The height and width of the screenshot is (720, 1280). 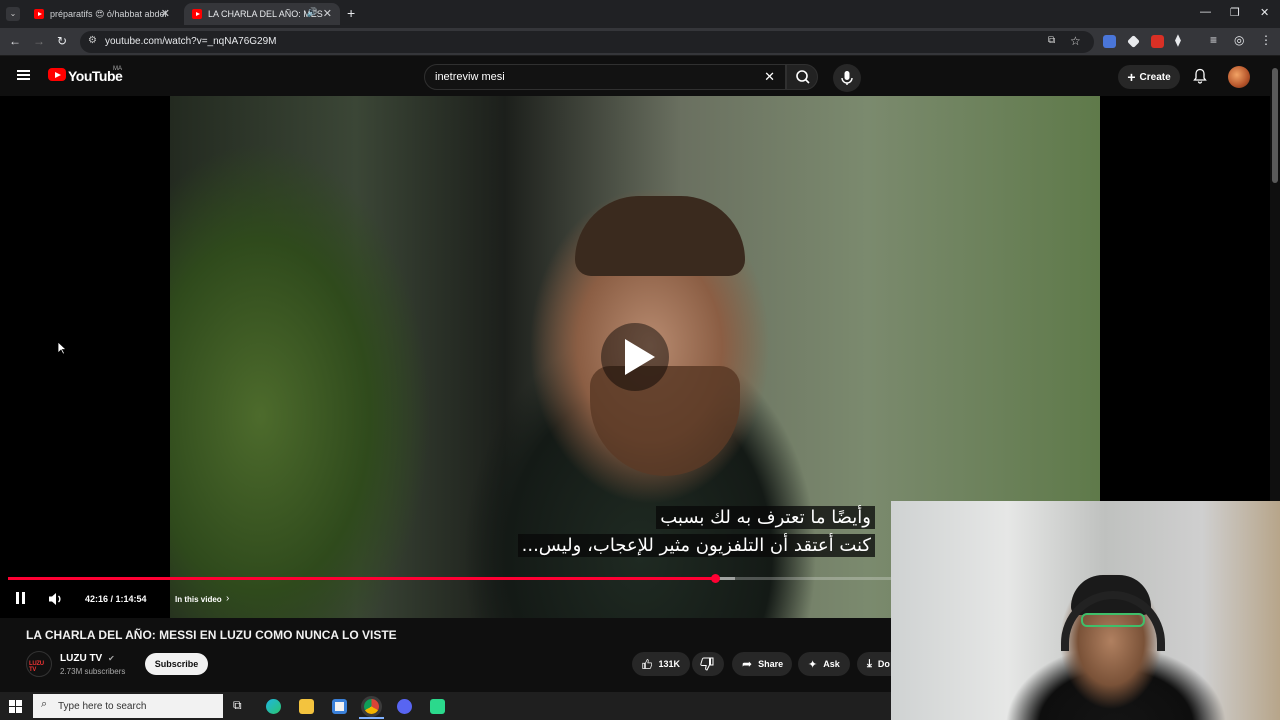 I want to click on tab-search-icon: ⌄, so click(x=13, y=14).